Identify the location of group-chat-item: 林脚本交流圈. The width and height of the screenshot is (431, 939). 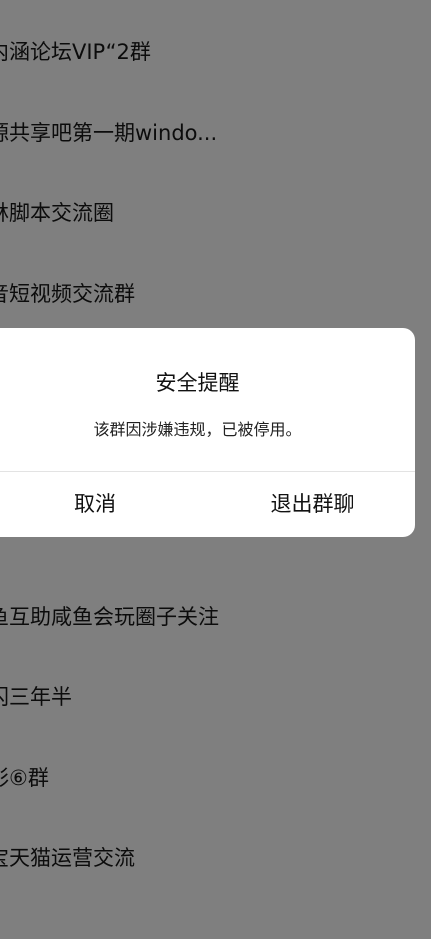
(214, 213).